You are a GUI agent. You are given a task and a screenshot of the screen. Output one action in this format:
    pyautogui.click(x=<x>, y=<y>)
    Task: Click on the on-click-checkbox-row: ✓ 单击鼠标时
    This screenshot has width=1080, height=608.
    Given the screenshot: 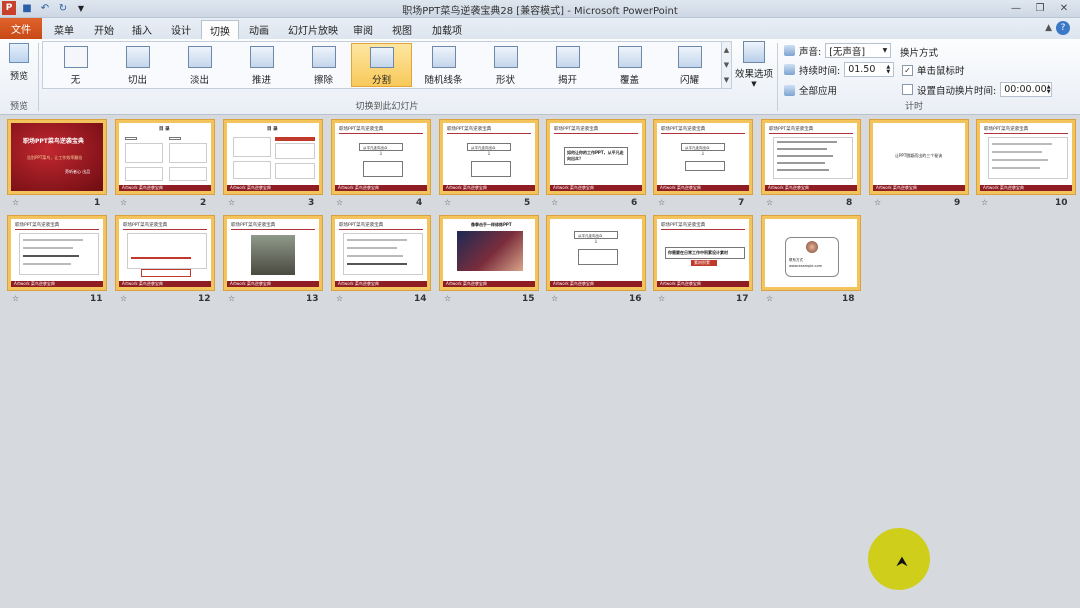 What is the action you would take?
    pyautogui.click(x=933, y=70)
    